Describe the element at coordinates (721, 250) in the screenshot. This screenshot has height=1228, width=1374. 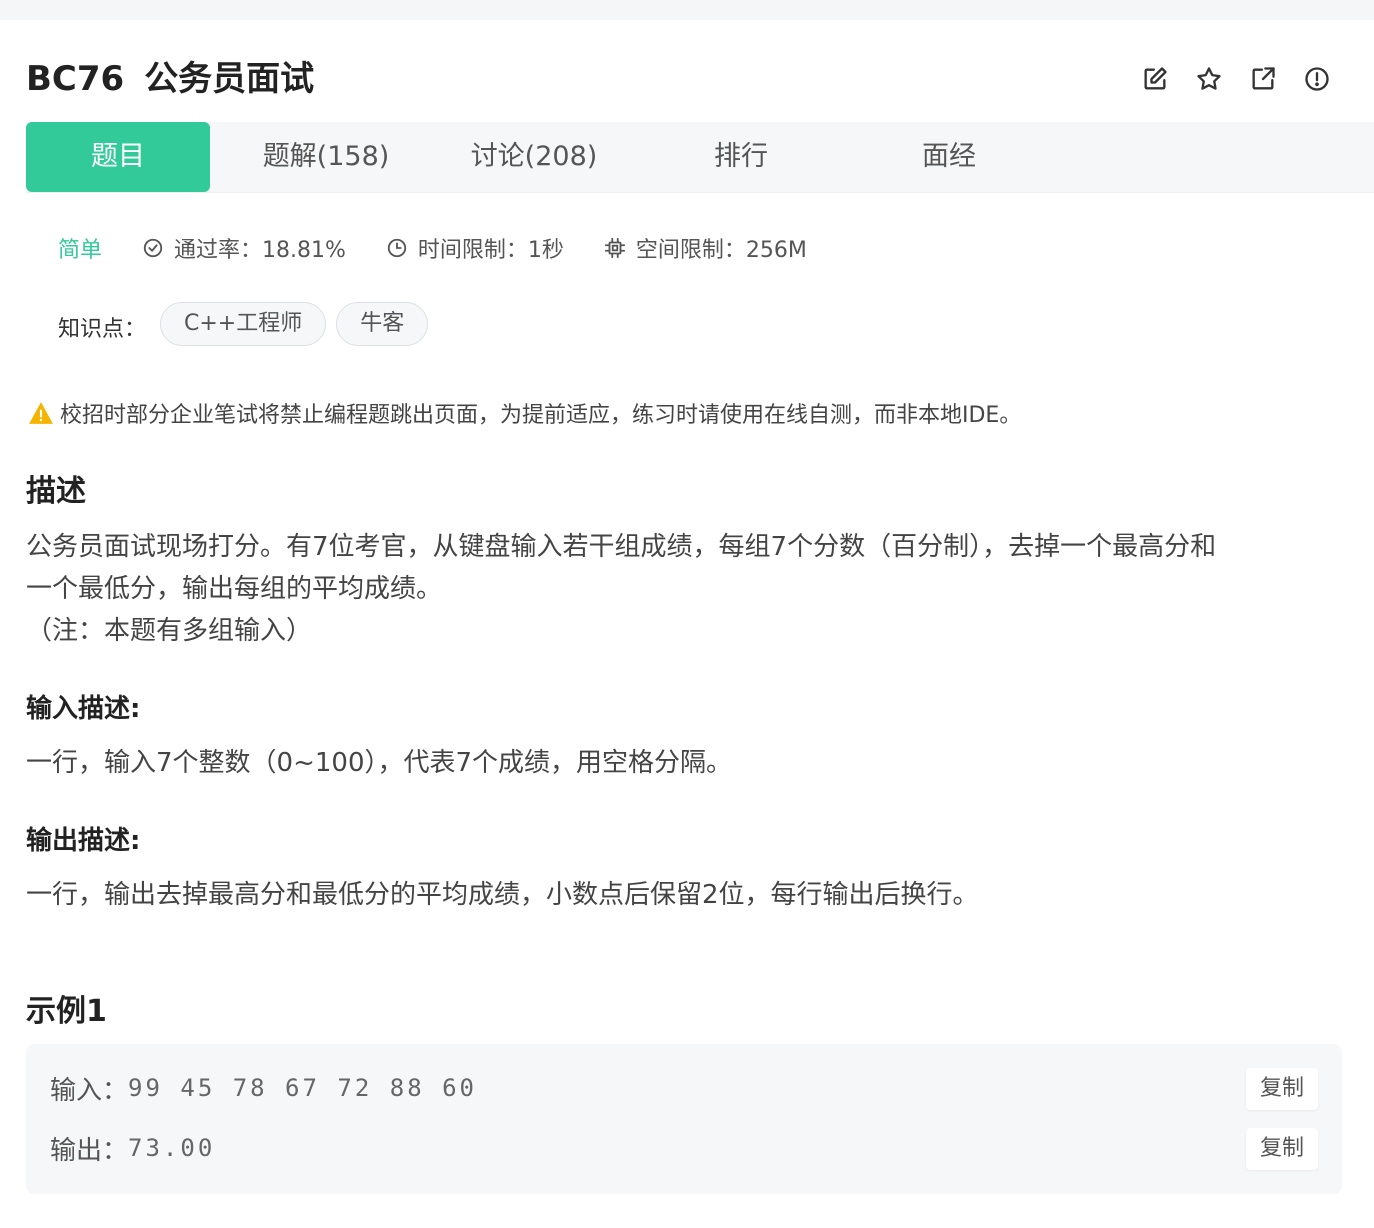
I see `space-limit-text: 空间限制：256M` at that location.